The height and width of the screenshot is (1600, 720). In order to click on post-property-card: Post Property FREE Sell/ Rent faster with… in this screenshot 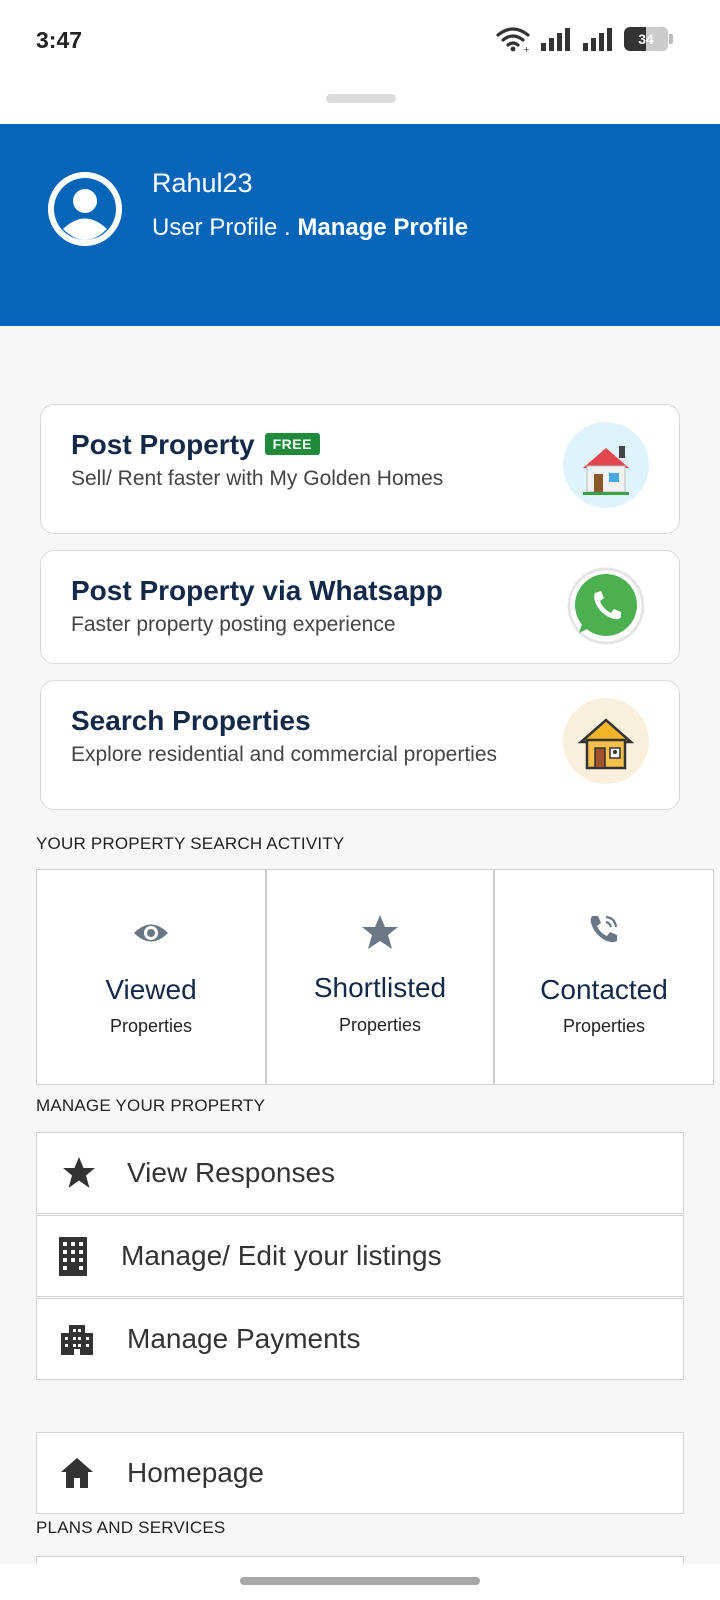, I will do `click(360, 469)`.